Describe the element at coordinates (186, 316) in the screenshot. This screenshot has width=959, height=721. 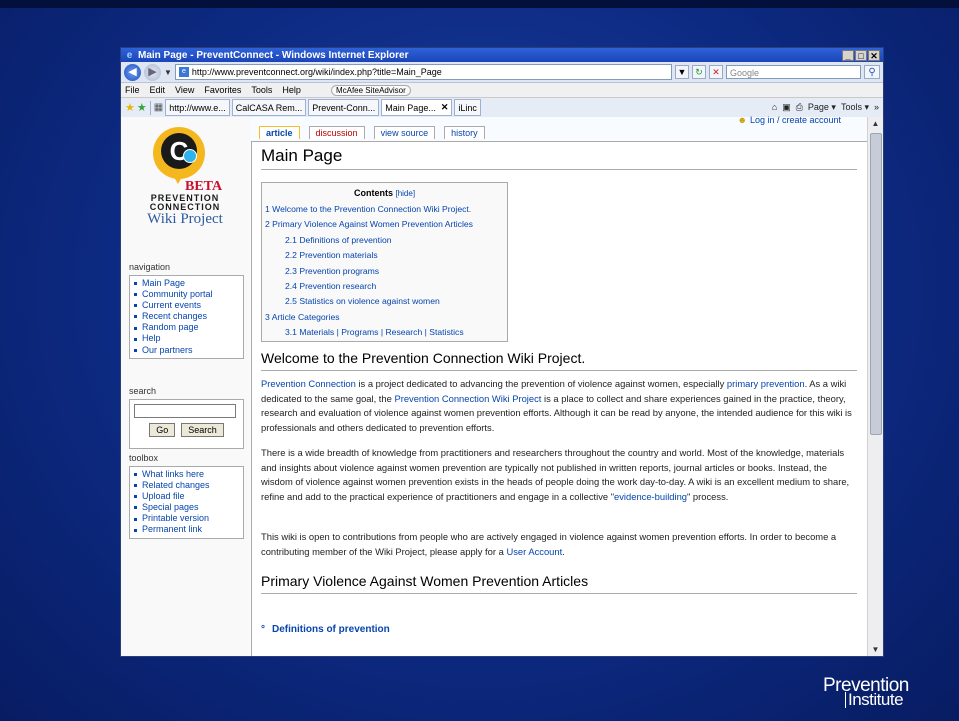
I see `nav-recent-changes: Recent changes` at that location.